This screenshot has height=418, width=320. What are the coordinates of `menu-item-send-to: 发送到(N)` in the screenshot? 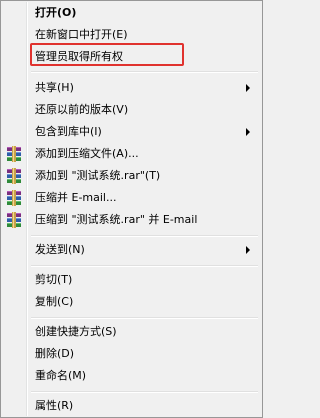 It's located at (131, 250).